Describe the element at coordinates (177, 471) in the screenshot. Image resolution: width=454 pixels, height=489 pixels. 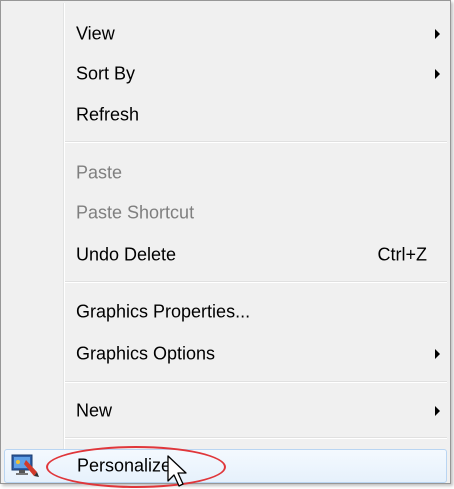
I see `mouse-pointer-icon` at that location.